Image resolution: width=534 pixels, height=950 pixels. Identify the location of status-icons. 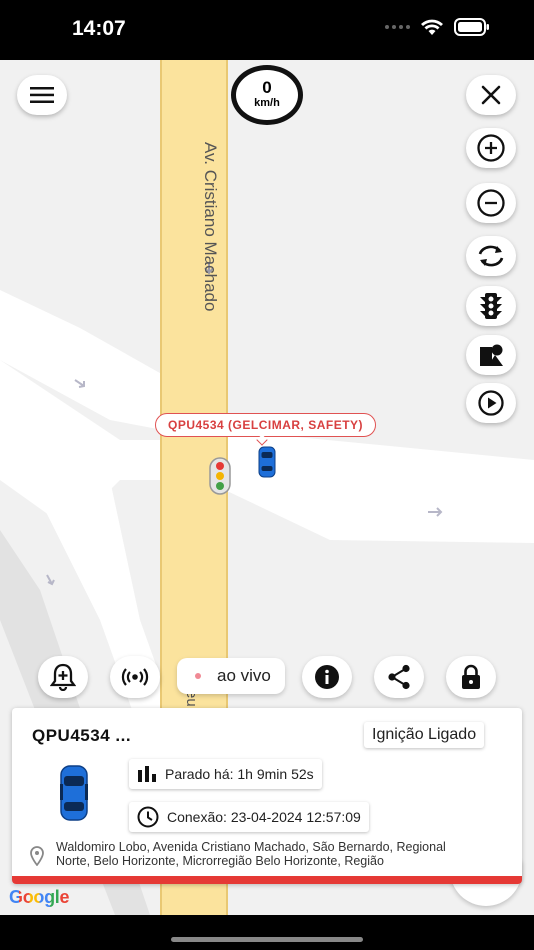
(437, 27).